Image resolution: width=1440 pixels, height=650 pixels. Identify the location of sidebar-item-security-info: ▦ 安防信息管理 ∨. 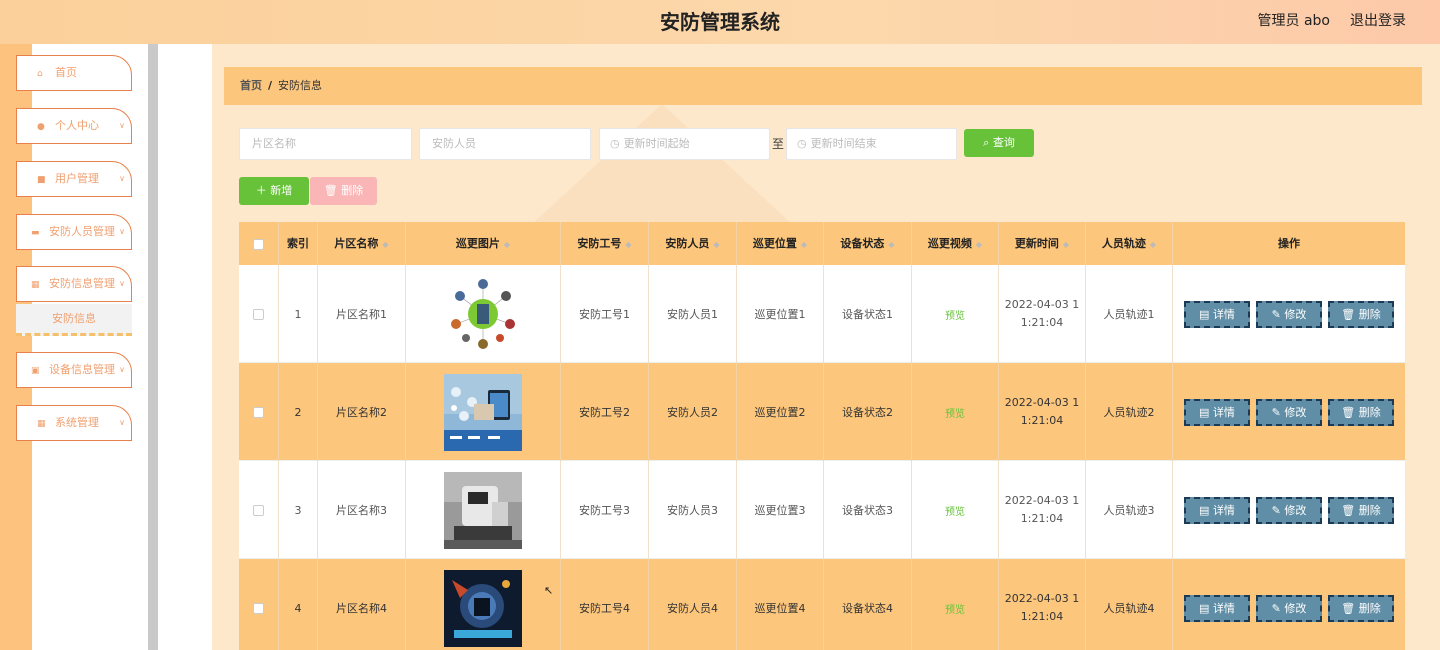
(74, 284).